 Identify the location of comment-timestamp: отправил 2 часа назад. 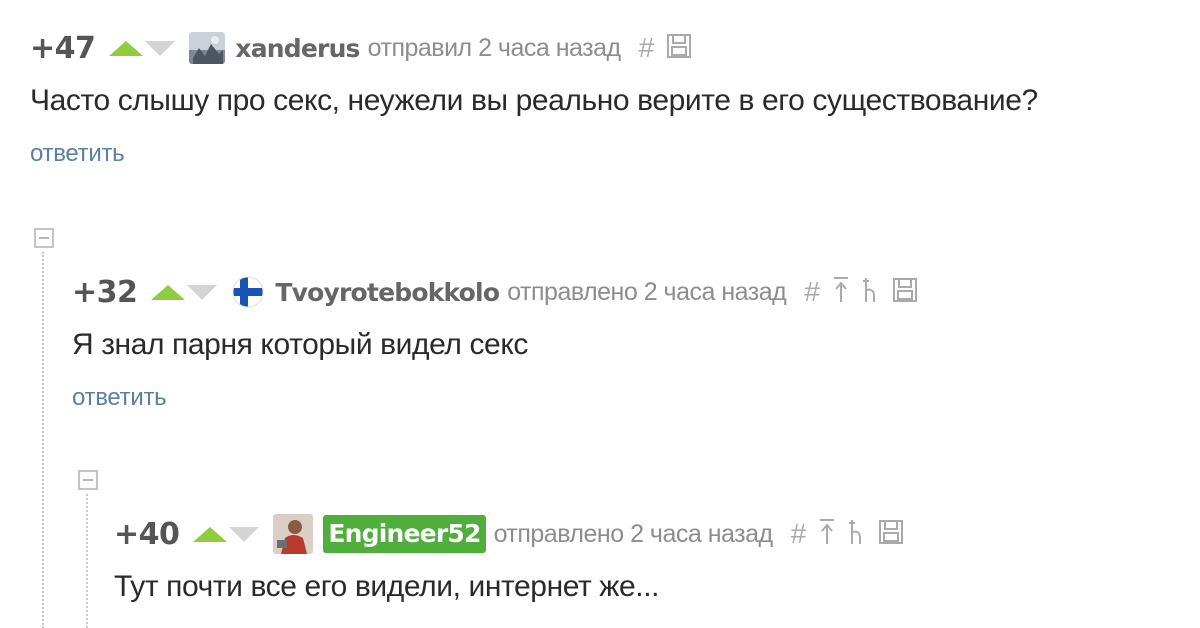
(494, 47).